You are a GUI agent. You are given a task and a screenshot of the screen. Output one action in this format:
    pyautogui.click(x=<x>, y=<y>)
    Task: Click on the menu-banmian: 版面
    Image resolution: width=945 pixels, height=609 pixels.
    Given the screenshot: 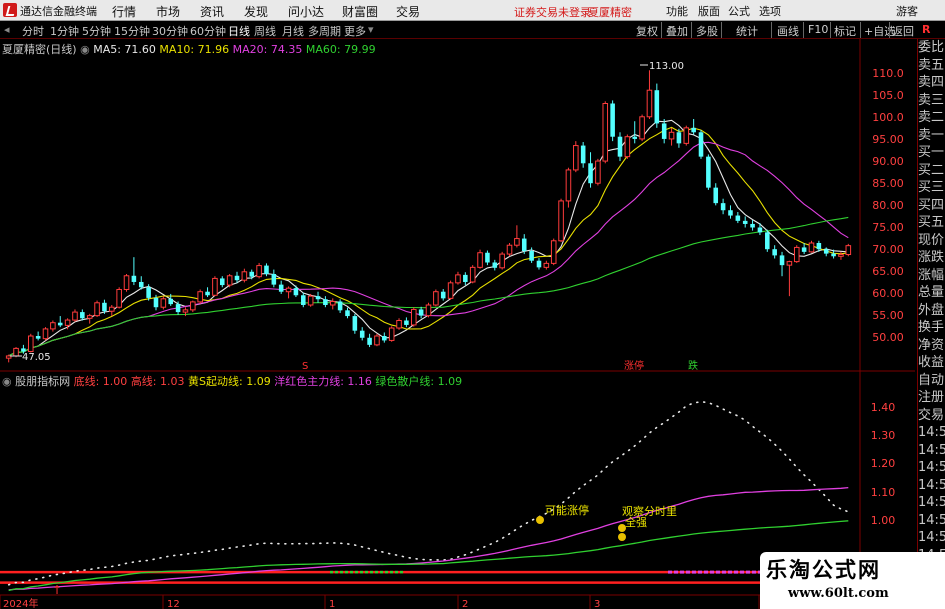 What is the action you would take?
    pyautogui.click(x=709, y=11)
    